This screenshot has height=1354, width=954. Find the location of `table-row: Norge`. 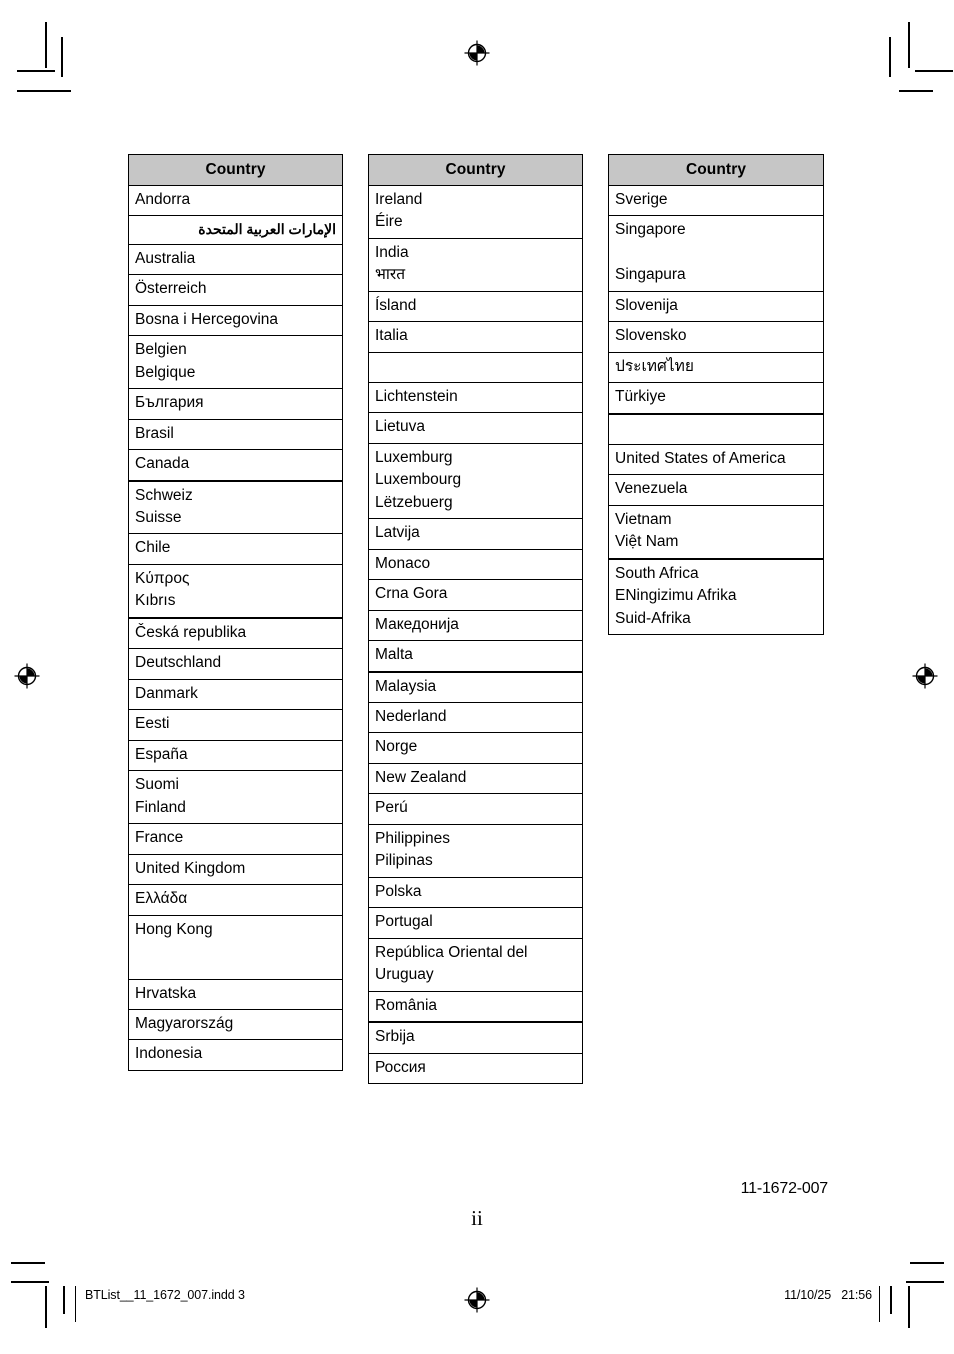

table-row: Norge is located at coordinates (475, 748).